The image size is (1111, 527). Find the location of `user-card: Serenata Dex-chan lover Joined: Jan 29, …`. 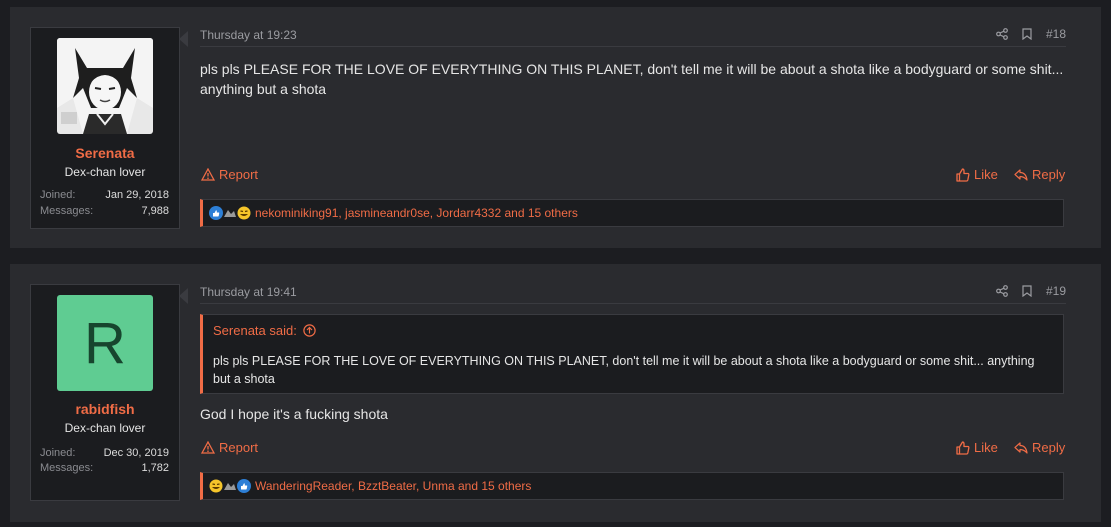

user-card: Serenata Dex-chan lover Joined: Jan 29, … is located at coordinates (105, 128).